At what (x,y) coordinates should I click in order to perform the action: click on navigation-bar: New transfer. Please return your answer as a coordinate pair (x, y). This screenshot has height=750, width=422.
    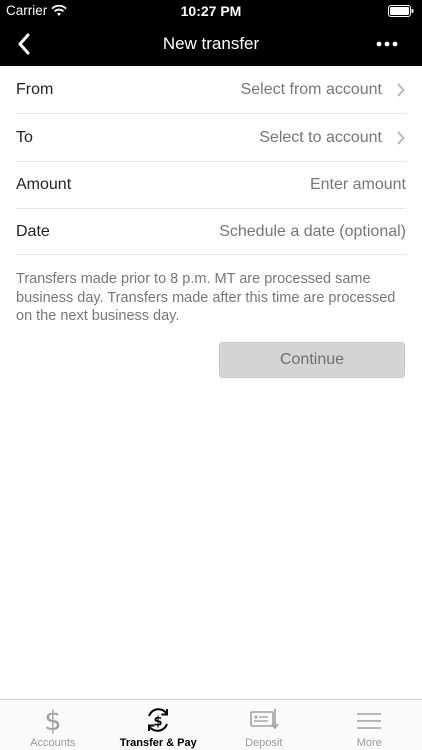
    Looking at the image, I should click on (211, 44).